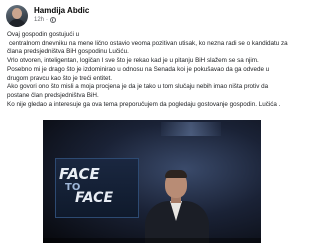 The height and width of the screenshot is (243, 320). What do you see at coordinates (152, 240) in the screenshot?
I see `video-progress-bar` at bounding box center [152, 240].